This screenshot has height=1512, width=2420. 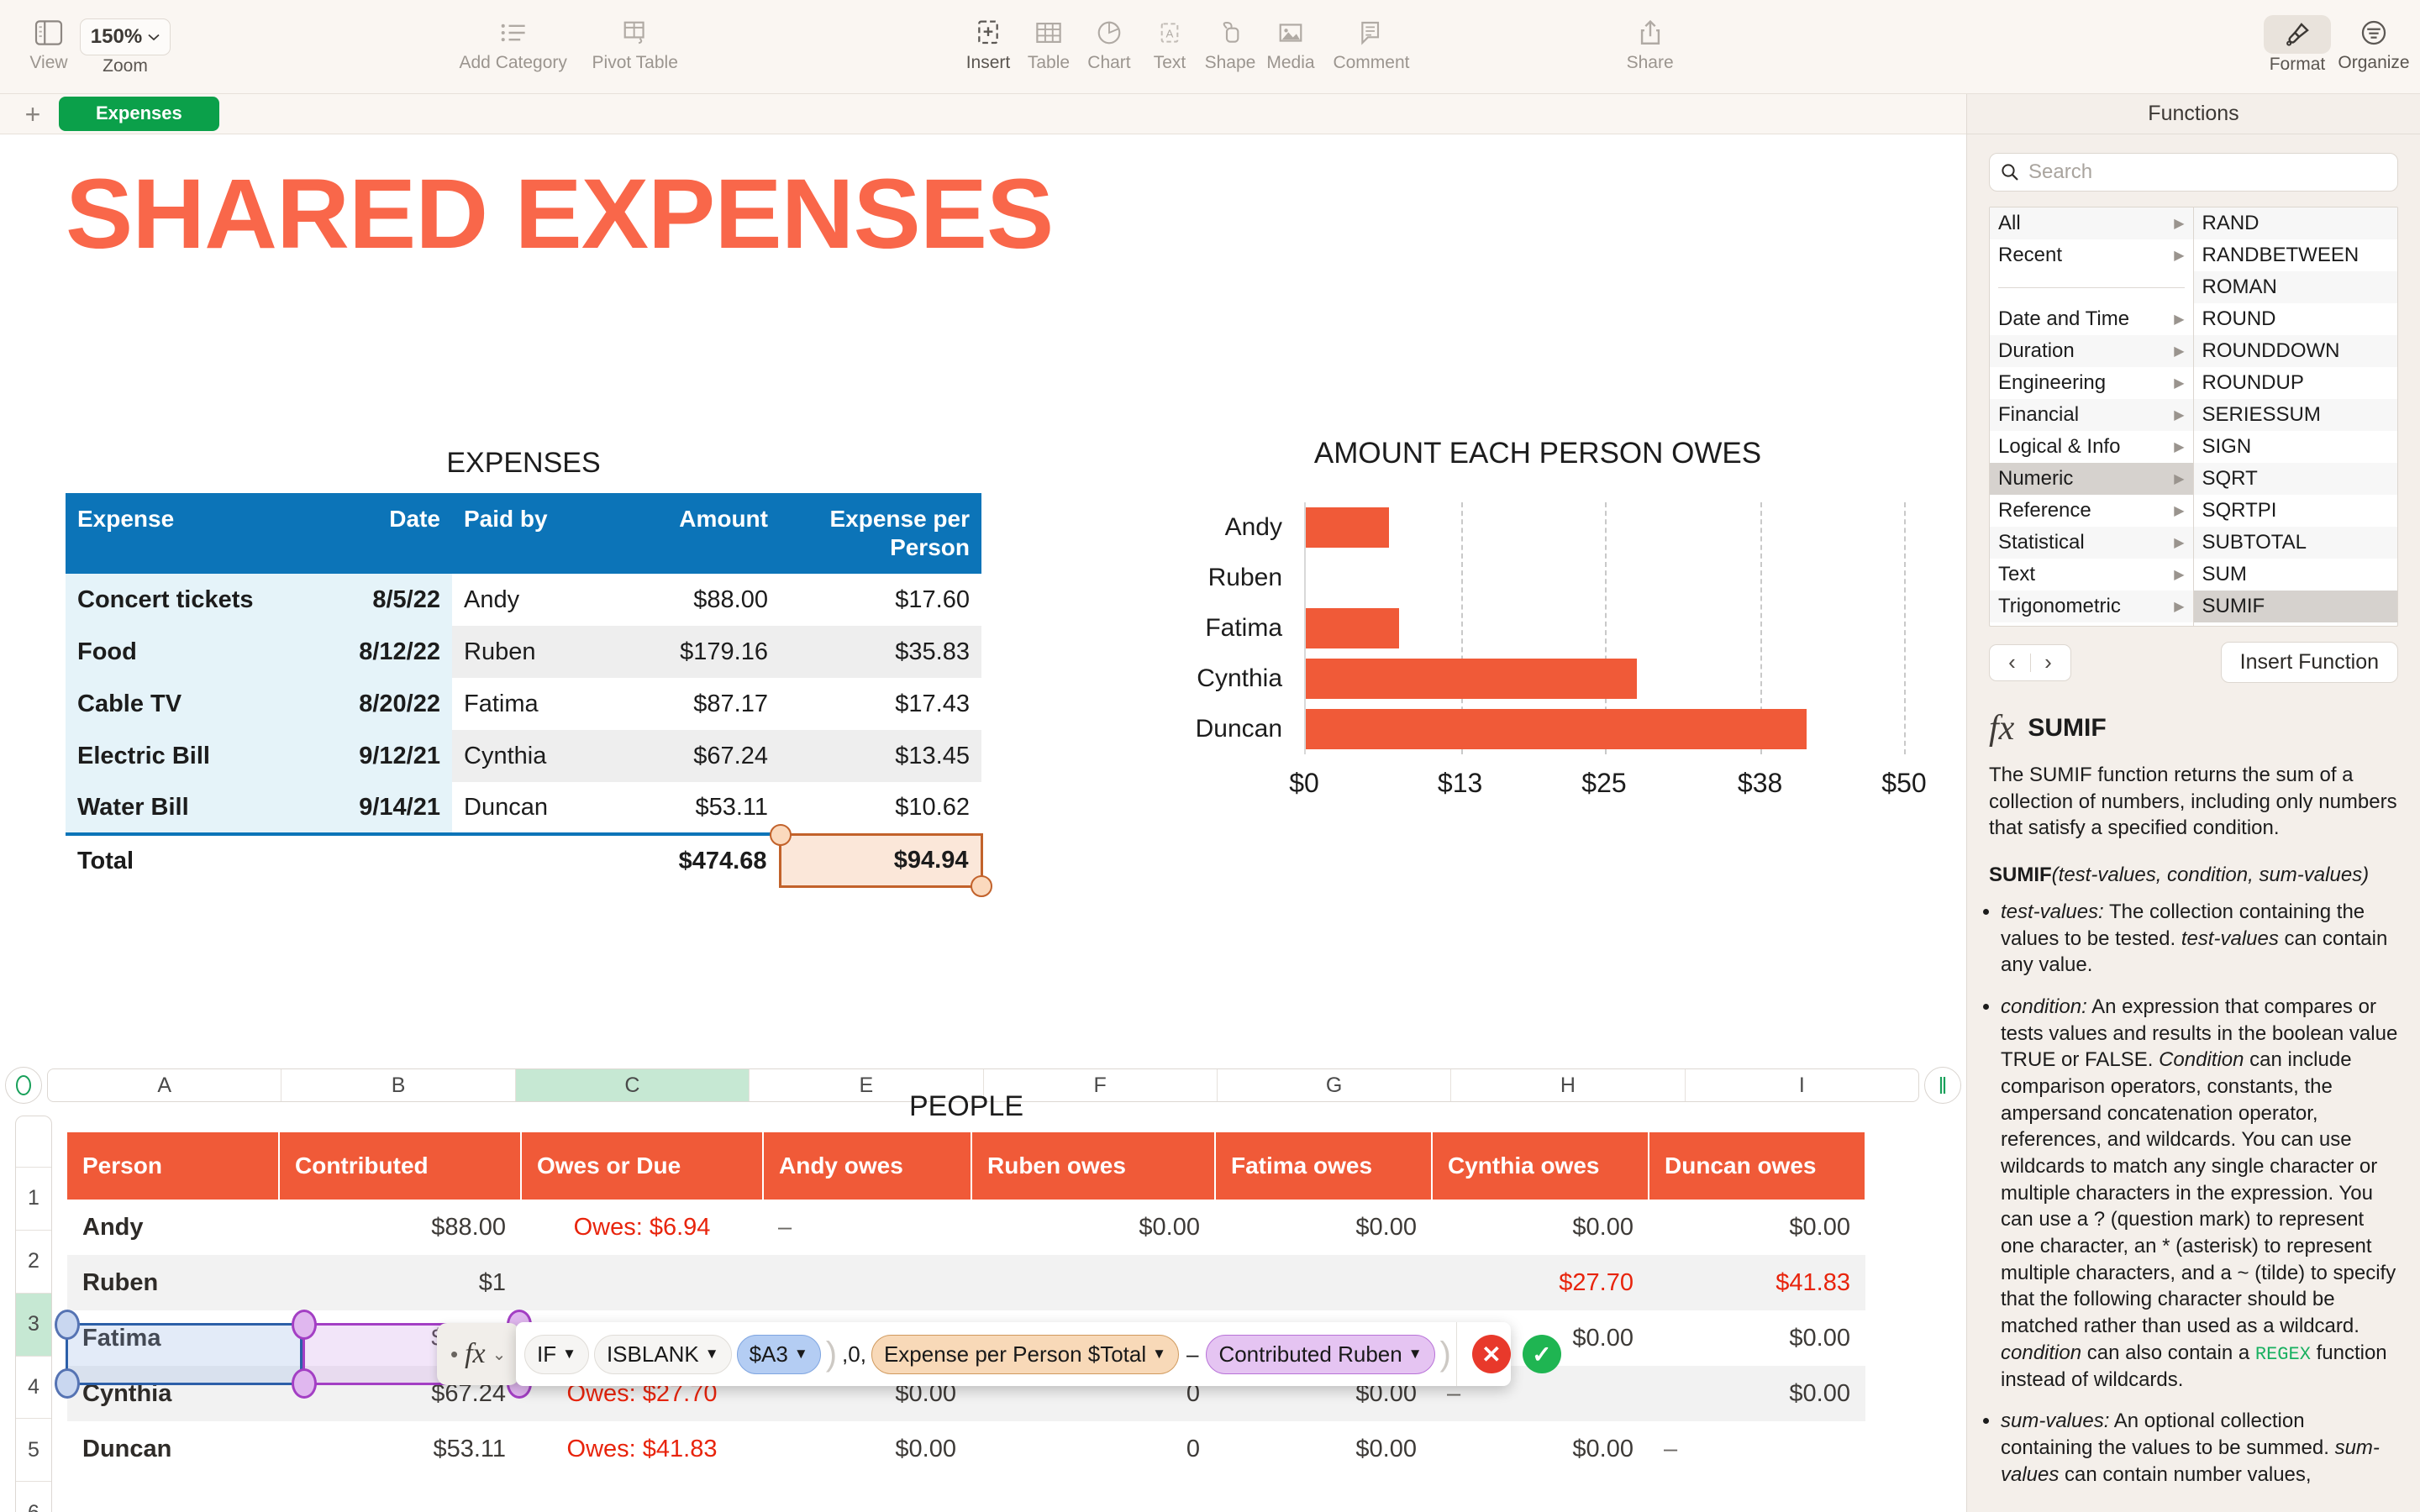 I want to click on cell-person: Andy, so click(x=173, y=1227).